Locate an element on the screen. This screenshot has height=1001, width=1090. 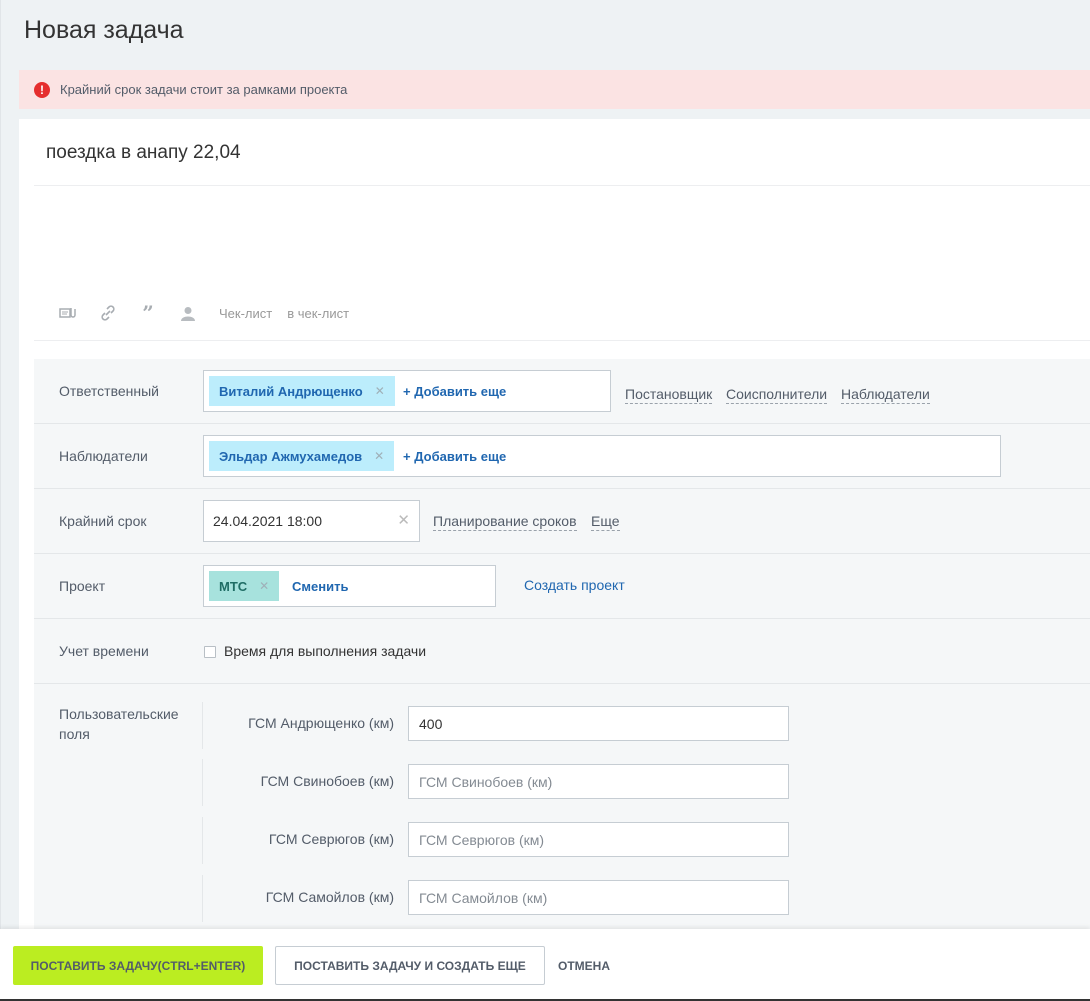
change-project-button: Сменить is located at coordinates (320, 586).